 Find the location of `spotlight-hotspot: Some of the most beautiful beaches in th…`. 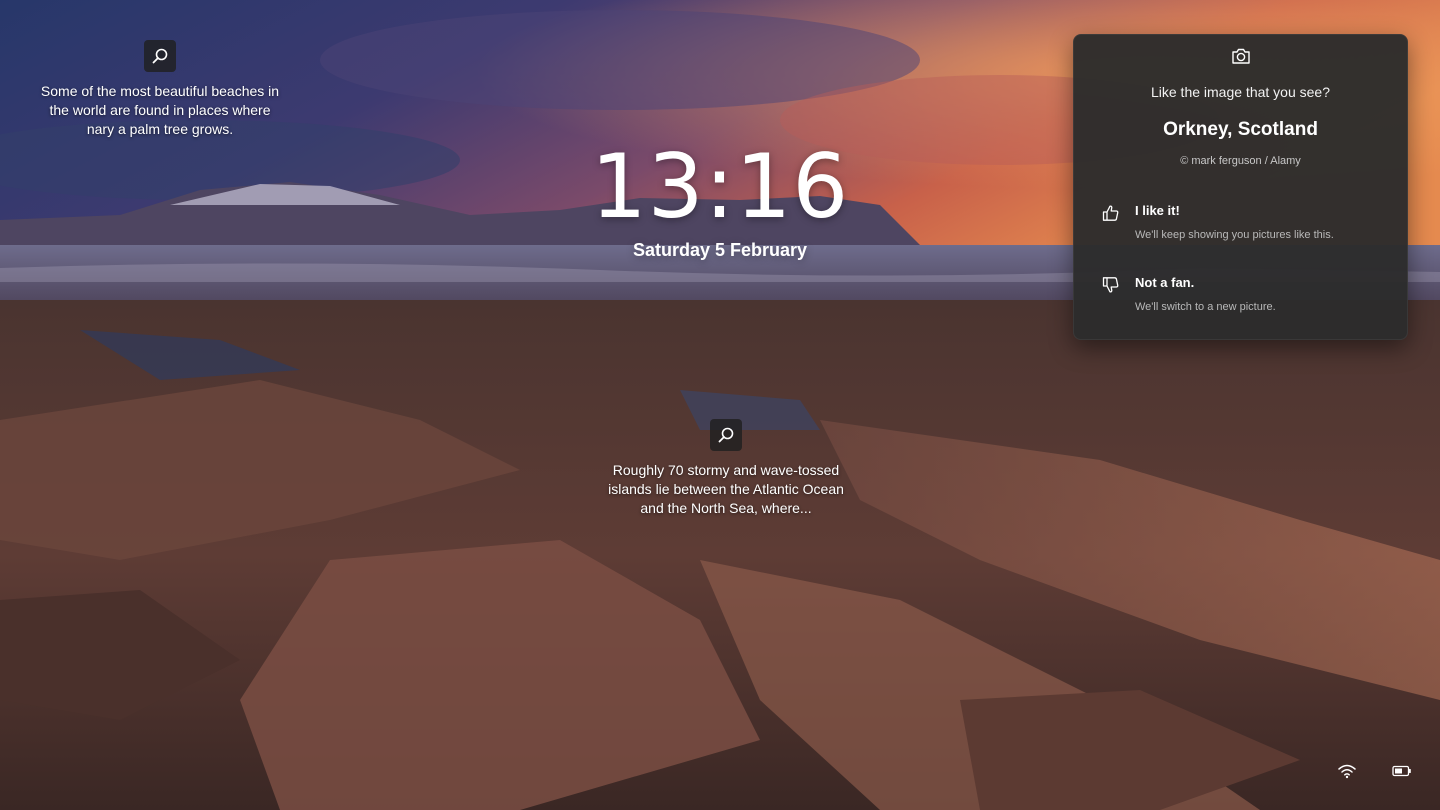

spotlight-hotspot: Some of the most beautiful beaches in th… is located at coordinates (160, 89).